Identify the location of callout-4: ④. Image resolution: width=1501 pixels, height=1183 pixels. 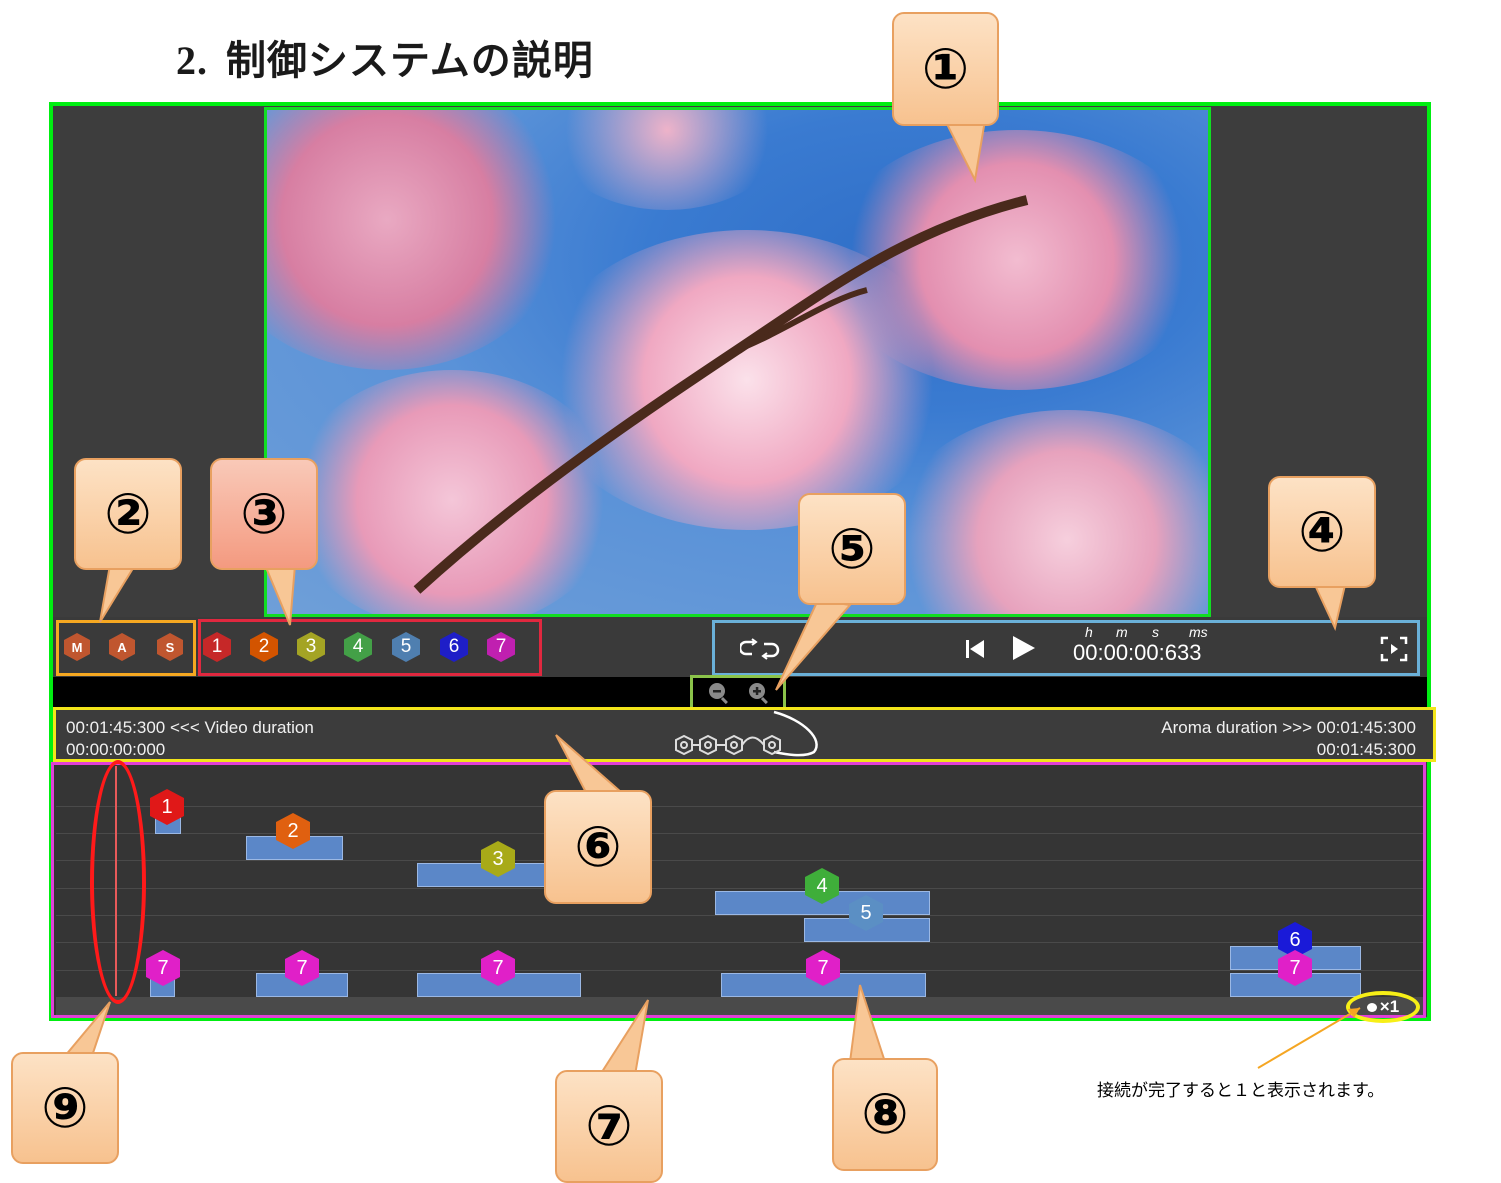
(1322, 532).